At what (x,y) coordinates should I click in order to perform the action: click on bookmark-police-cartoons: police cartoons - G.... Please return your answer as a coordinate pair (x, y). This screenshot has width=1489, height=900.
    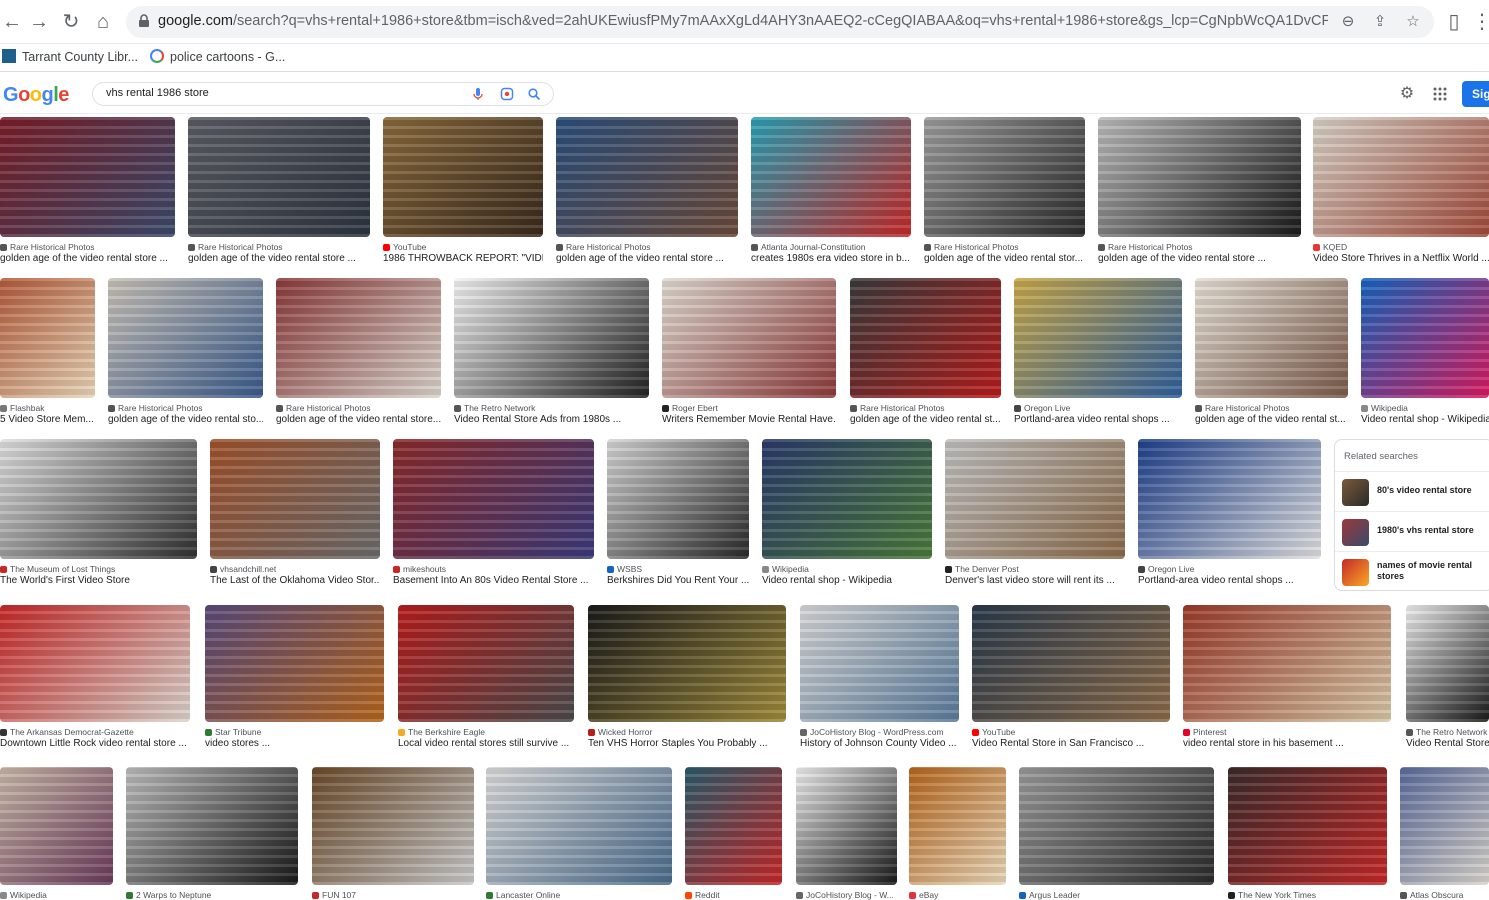
    Looking at the image, I should click on (217, 56).